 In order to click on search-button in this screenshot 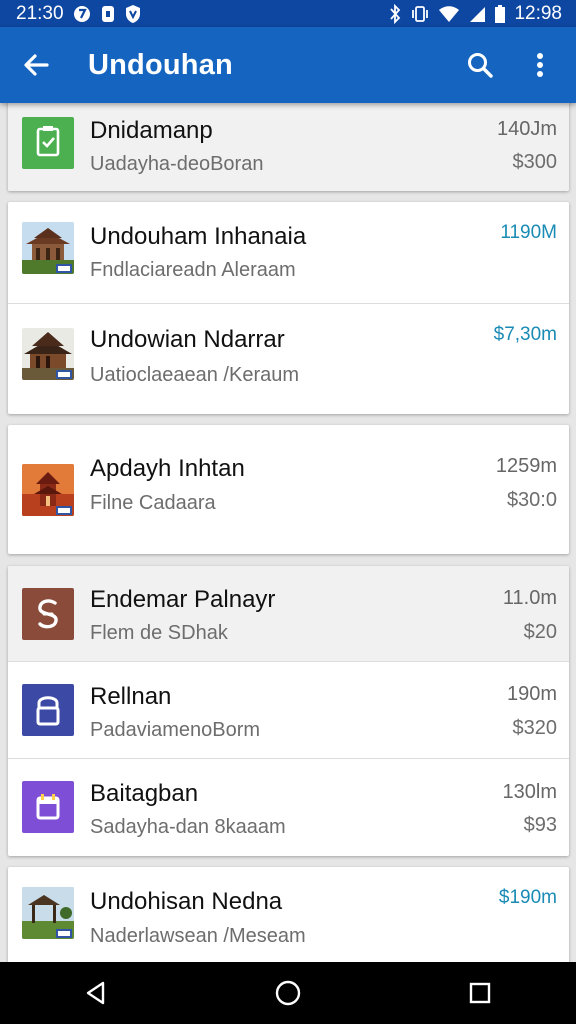, I will do `click(480, 65)`.